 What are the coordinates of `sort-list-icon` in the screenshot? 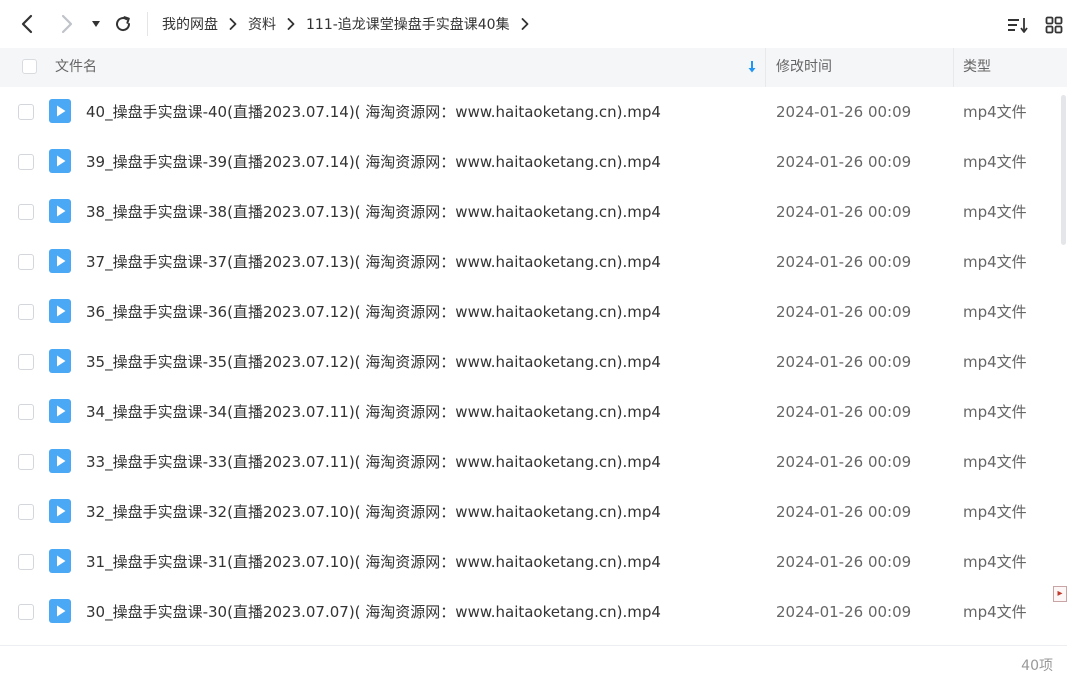 It's located at (1018, 25).